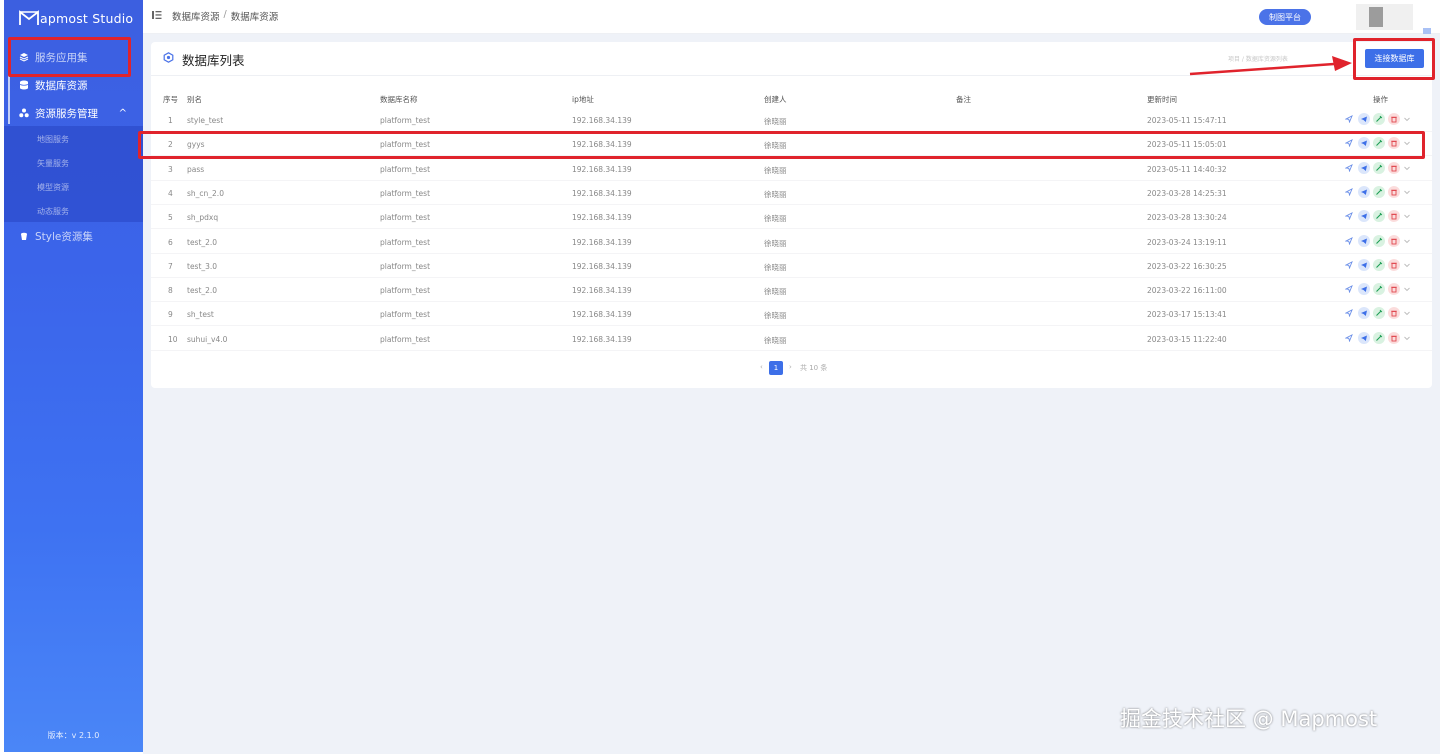  Describe the element at coordinates (64, 236) in the screenshot. I see `sidebar-item-label: Style资源集` at that location.